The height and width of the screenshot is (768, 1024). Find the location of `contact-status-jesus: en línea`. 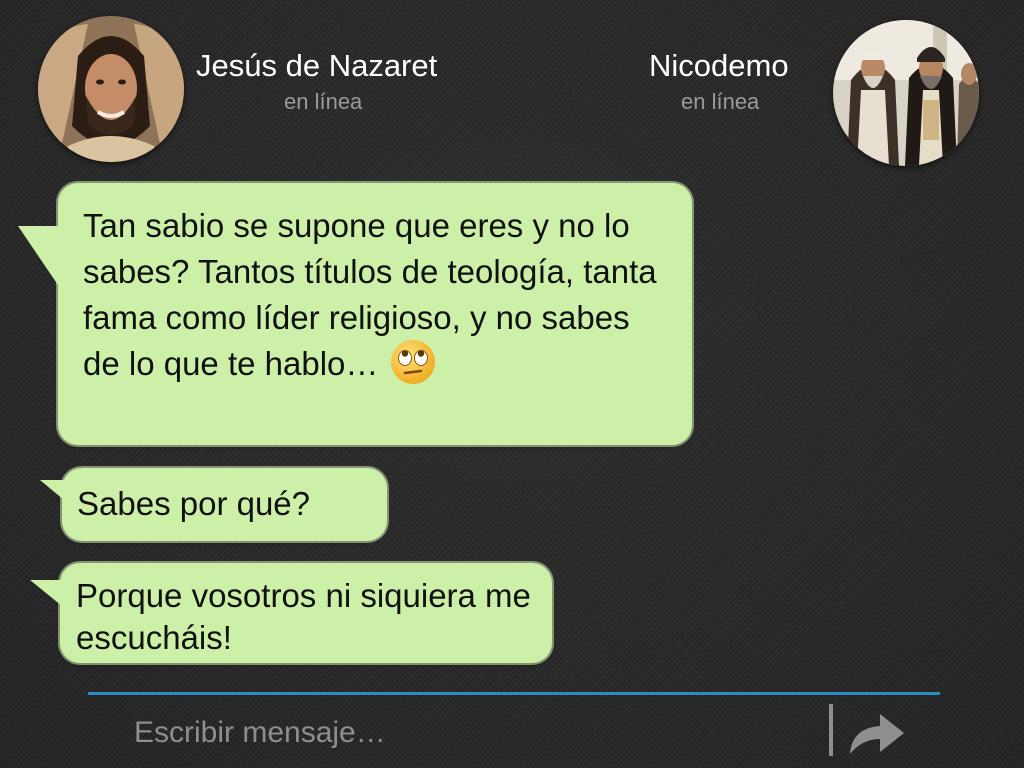

contact-status-jesus: en línea is located at coordinates (323, 101).